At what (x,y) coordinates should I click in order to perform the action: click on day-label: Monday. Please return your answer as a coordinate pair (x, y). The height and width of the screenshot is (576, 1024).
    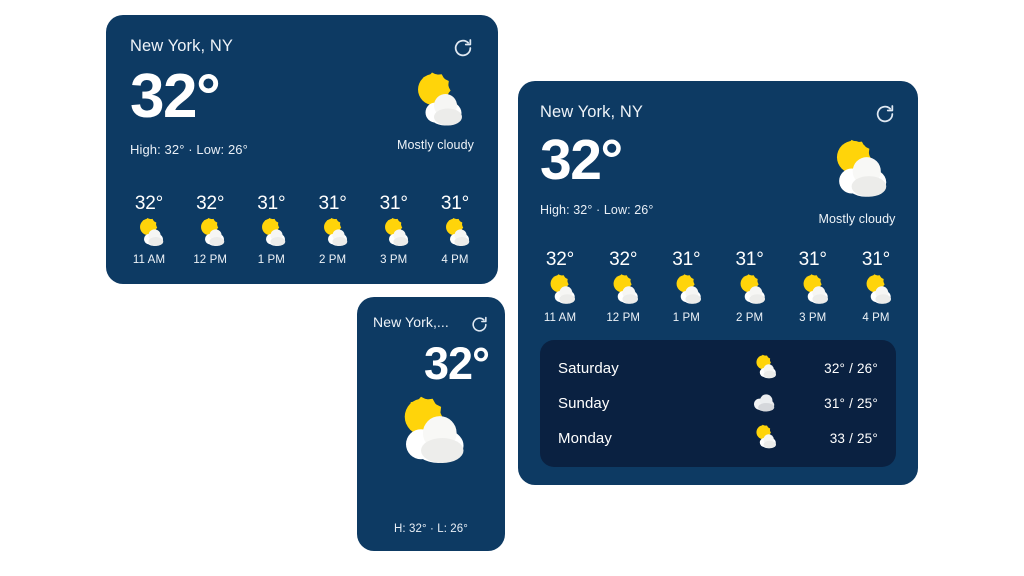
    Looking at the image, I should click on (585, 438).